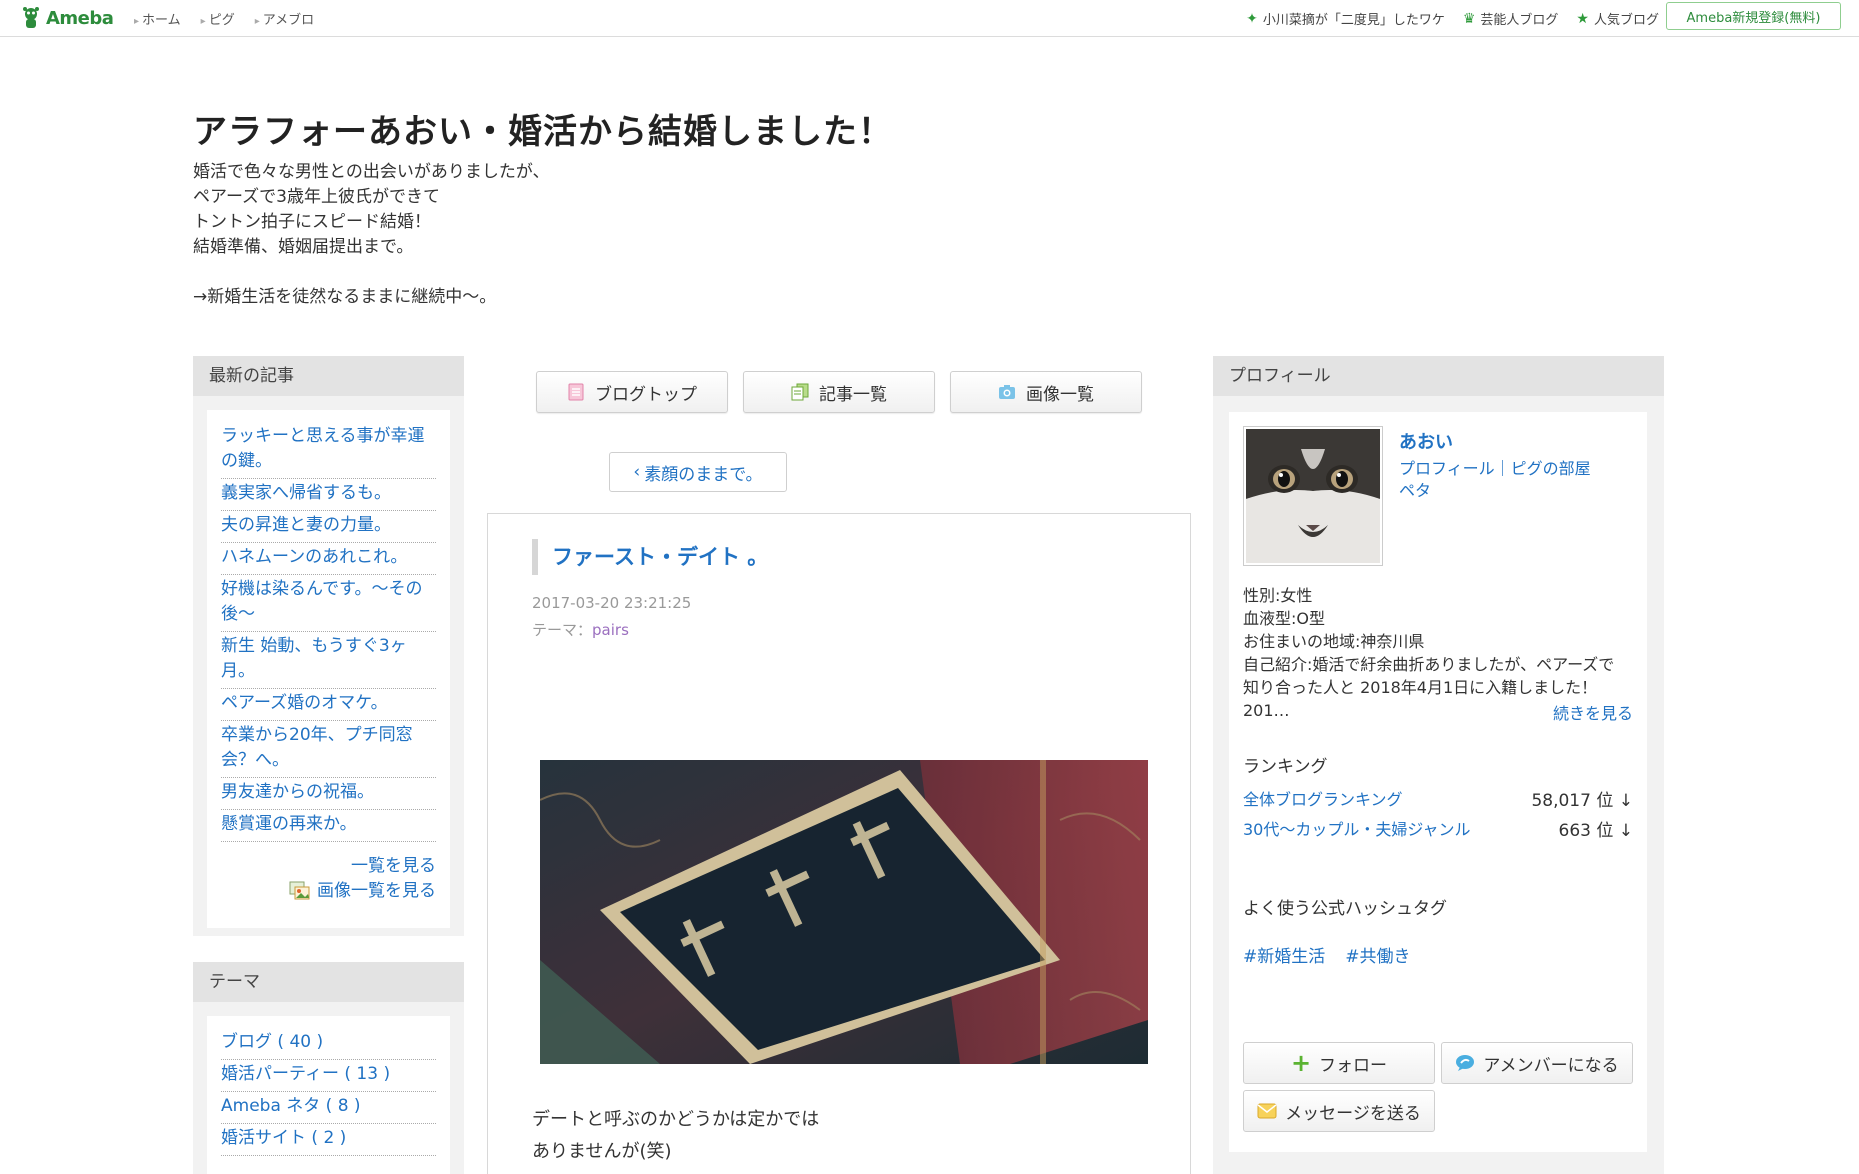  I want to click on latest-article-item: ペアーズ婚のオマケ。, so click(328, 705).